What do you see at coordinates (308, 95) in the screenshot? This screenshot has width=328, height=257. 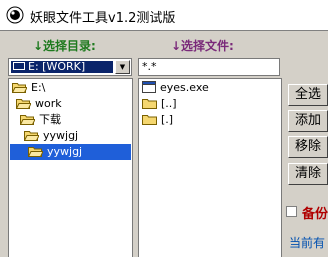 I see `select-all-button: 全选` at bounding box center [308, 95].